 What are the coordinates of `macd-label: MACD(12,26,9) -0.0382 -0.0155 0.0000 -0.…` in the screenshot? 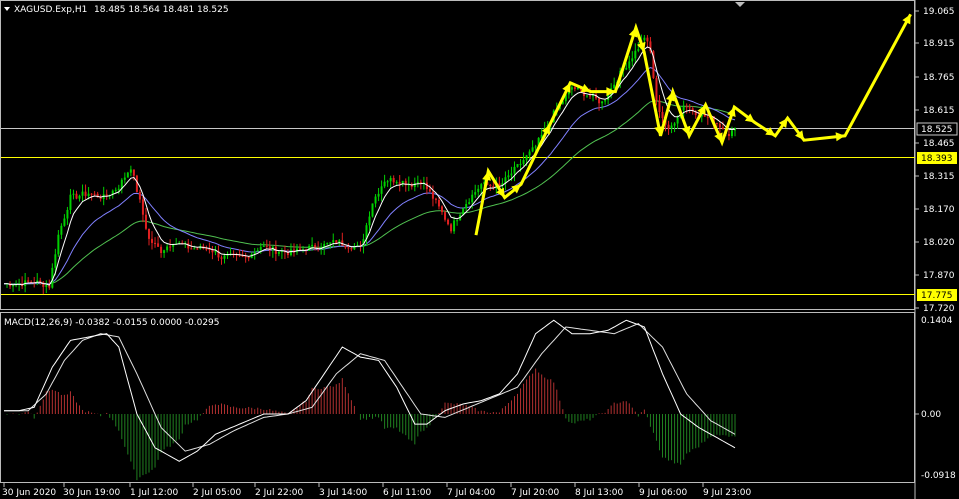 It's located at (112, 323).